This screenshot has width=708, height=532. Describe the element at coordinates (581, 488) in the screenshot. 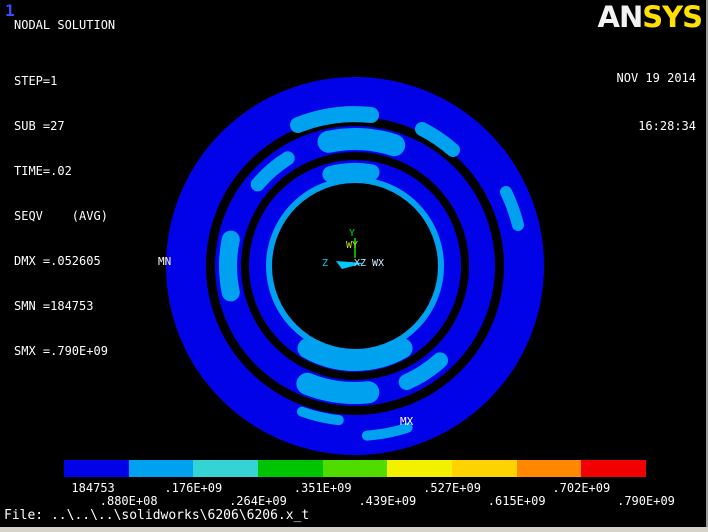

I see `legend-label: .702E+09` at that location.